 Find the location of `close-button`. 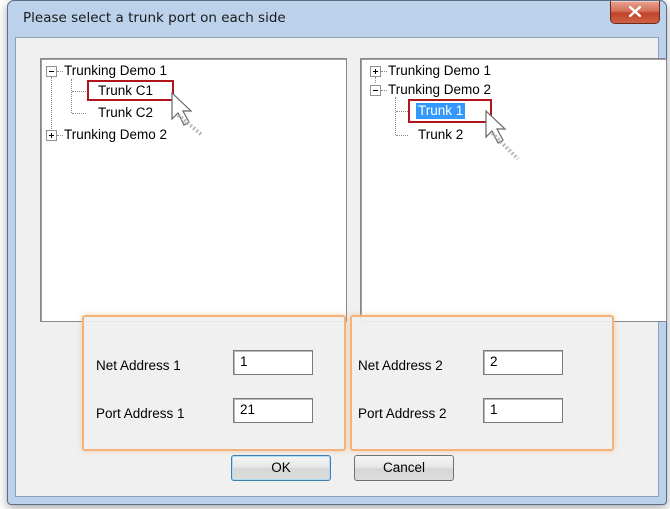

close-button is located at coordinates (635, 12).